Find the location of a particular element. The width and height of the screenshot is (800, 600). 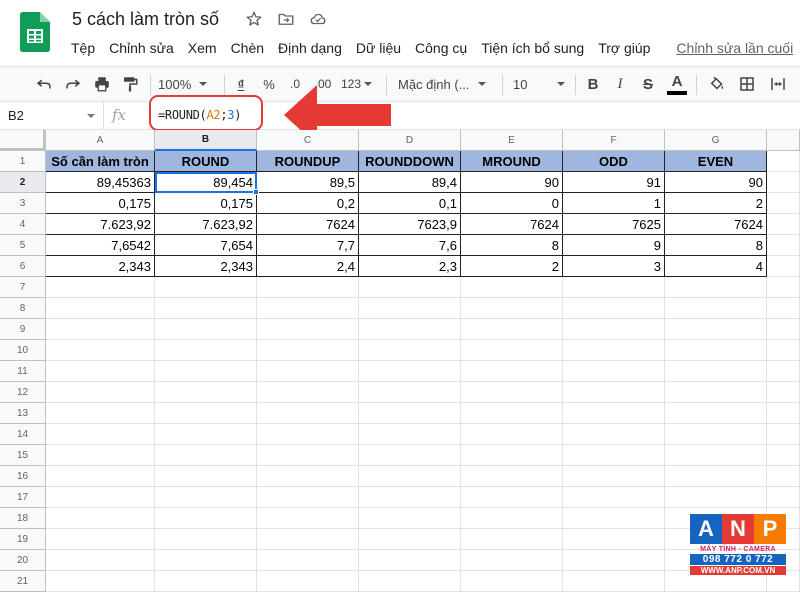

fill-handle is located at coordinates (256, 192).